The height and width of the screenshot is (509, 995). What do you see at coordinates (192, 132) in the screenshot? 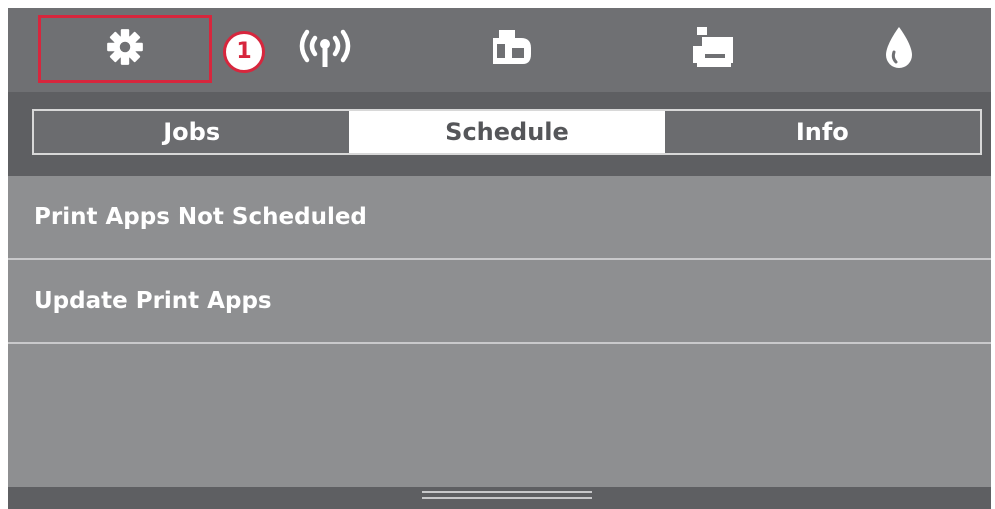
I see `tab-jobs: Jobs` at bounding box center [192, 132].